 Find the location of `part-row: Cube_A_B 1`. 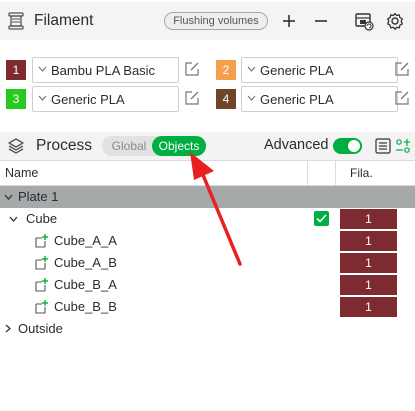

part-row: Cube_A_B 1 is located at coordinates (207, 263).